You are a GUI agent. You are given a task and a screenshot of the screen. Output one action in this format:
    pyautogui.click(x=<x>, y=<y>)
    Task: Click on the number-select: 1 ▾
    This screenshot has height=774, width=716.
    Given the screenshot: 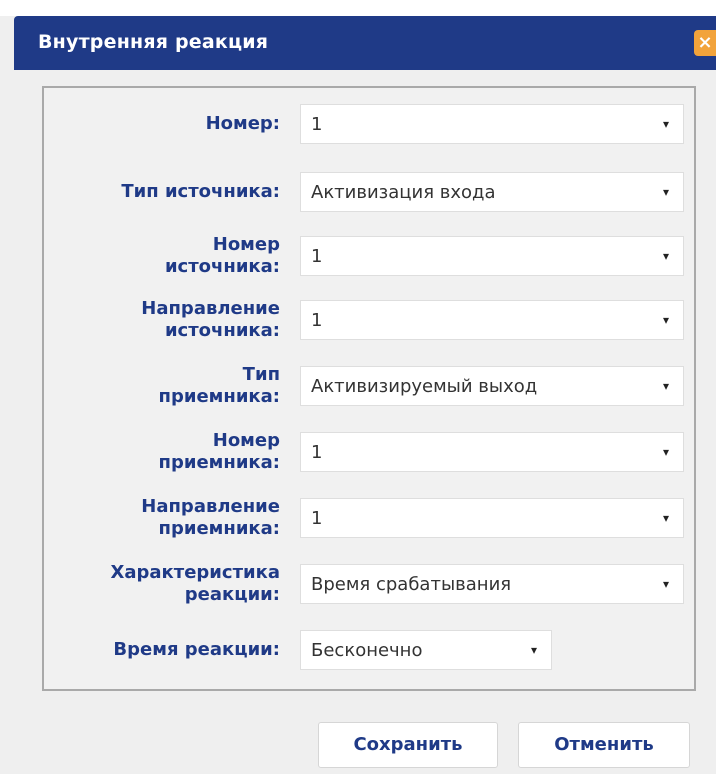 What is the action you would take?
    pyautogui.click(x=492, y=124)
    